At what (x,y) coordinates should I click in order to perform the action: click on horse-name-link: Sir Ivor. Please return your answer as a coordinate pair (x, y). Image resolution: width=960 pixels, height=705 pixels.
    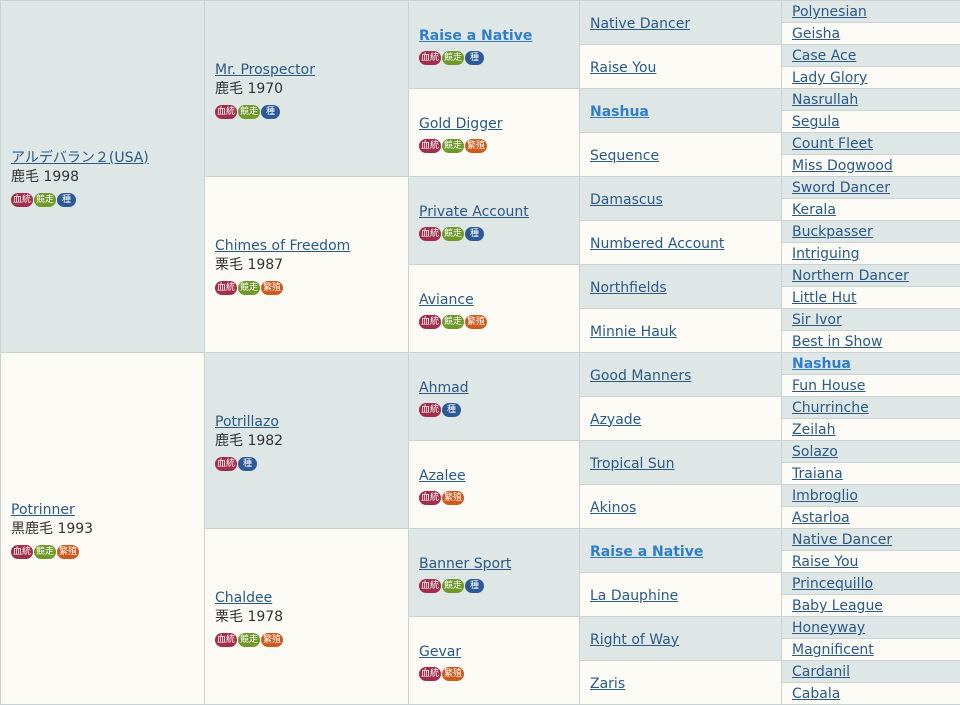
    Looking at the image, I should click on (817, 320).